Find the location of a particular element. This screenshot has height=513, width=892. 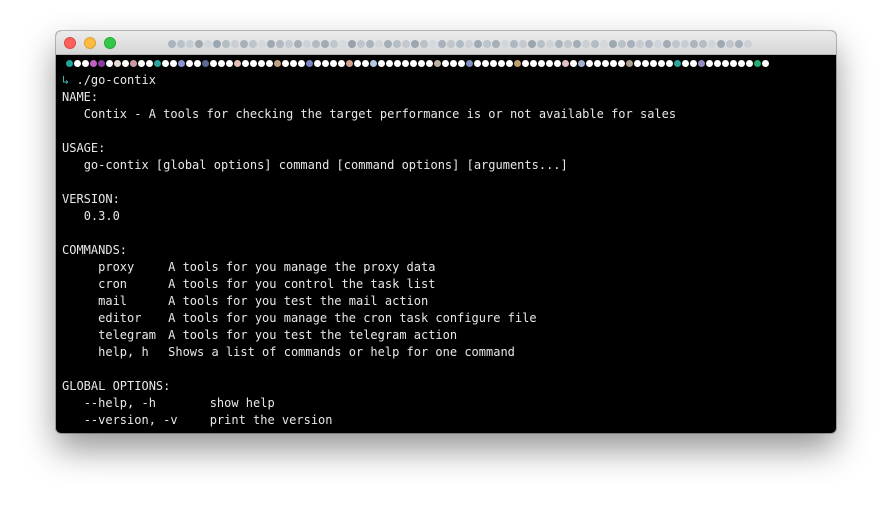

minimize-button is located at coordinates (90, 43).